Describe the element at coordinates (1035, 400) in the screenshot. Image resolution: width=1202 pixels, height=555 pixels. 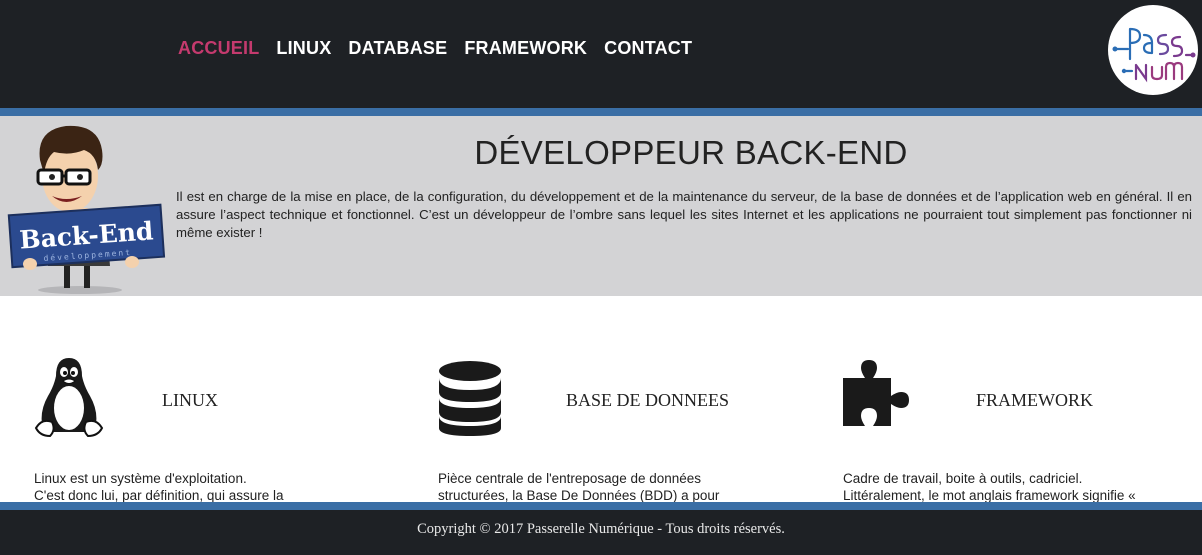
I see `feature-framework-title: FRAMEWORK` at that location.